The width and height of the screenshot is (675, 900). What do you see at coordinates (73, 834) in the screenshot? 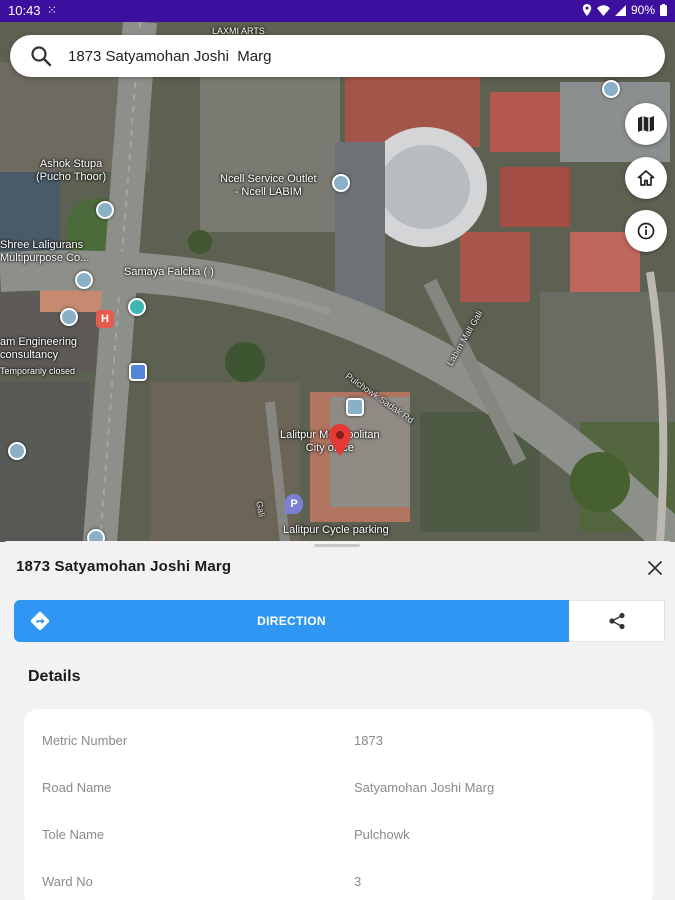
I see `detail-key: Tole Name` at bounding box center [73, 834].